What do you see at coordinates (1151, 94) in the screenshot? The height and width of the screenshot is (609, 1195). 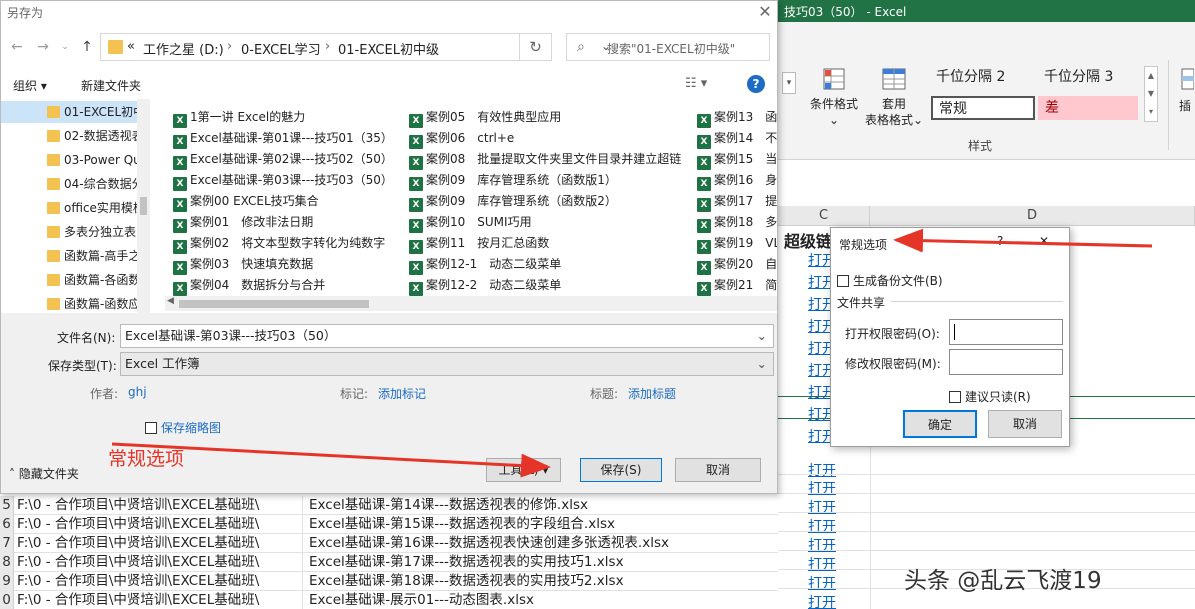 I see `styles-scroll: ▲ ▼ ▾` at bounding box center [1151, 94].